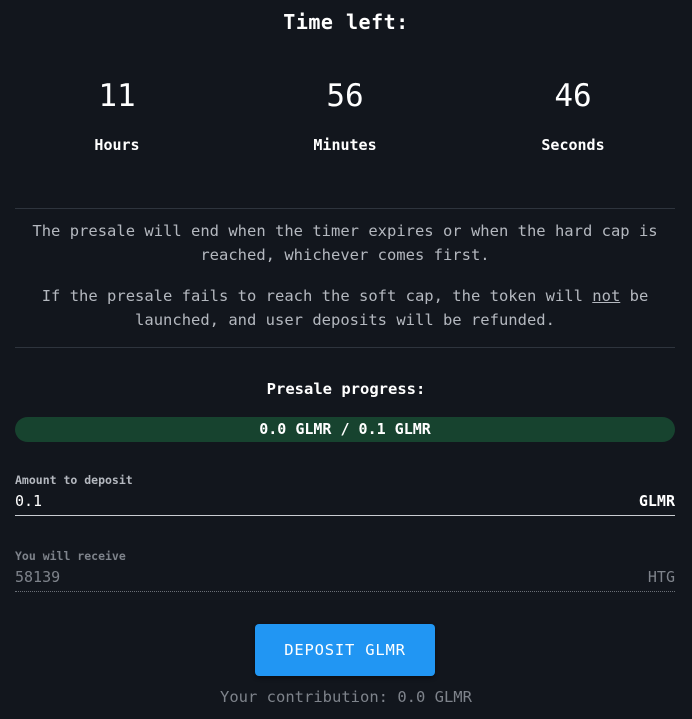 This screenshot has width=692, height=719. I want to click on receive-amount-label: You will receive, so click(70, 556).